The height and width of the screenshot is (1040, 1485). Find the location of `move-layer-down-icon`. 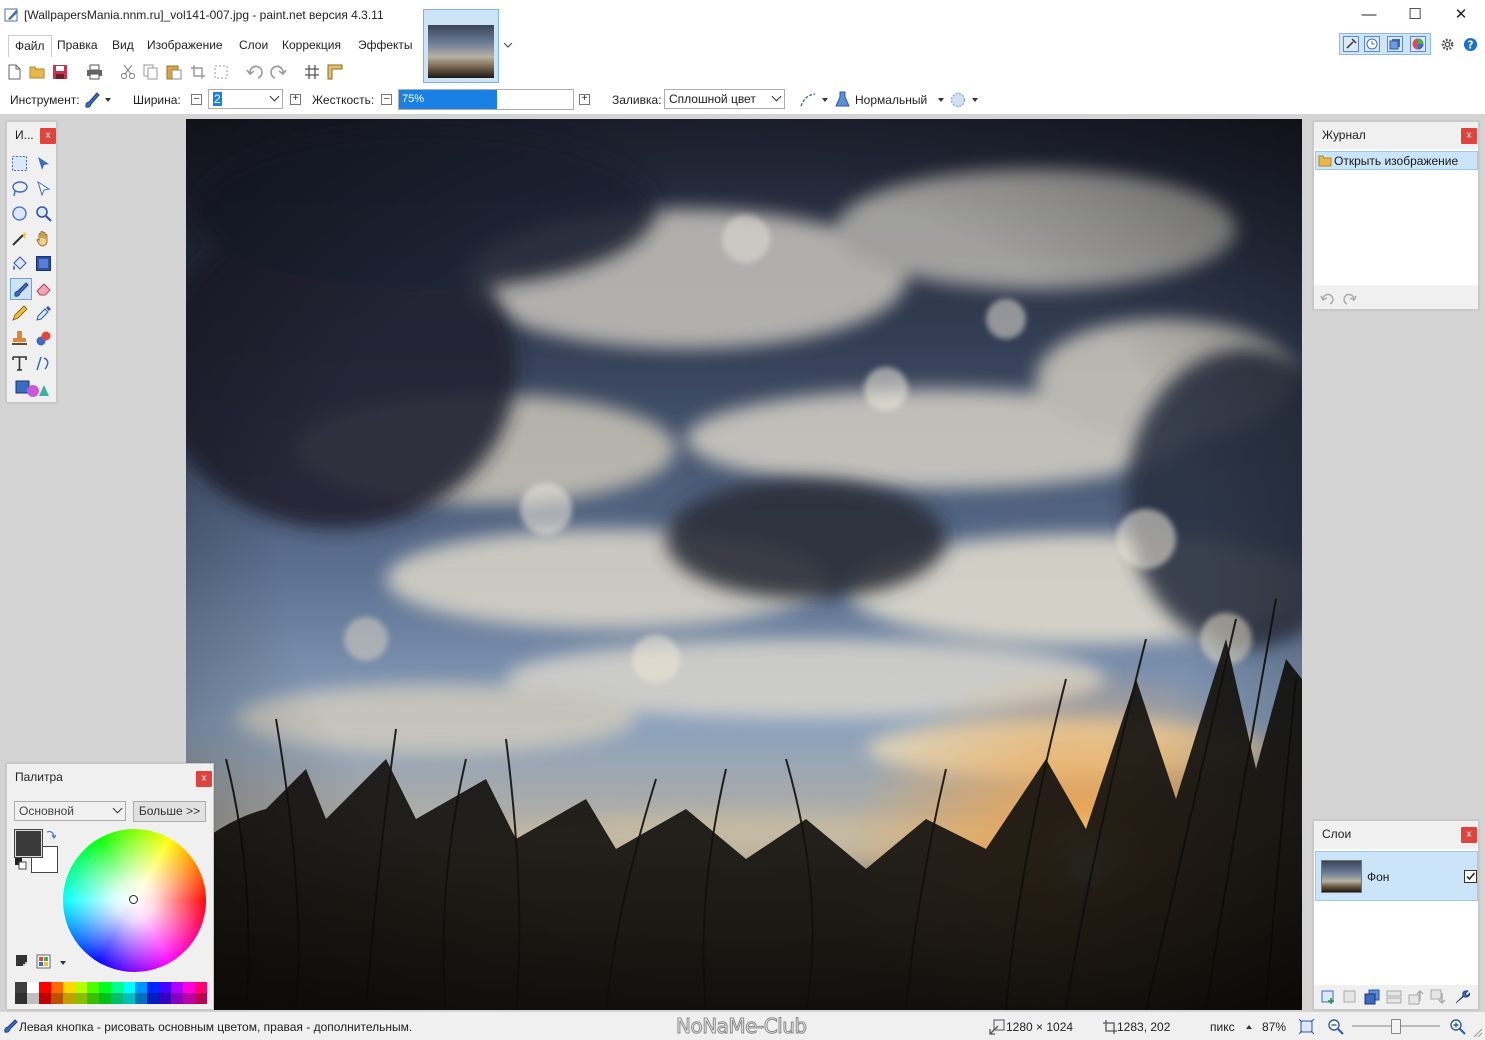

move-layer-down-icon is located at coordinates (1438, 997).